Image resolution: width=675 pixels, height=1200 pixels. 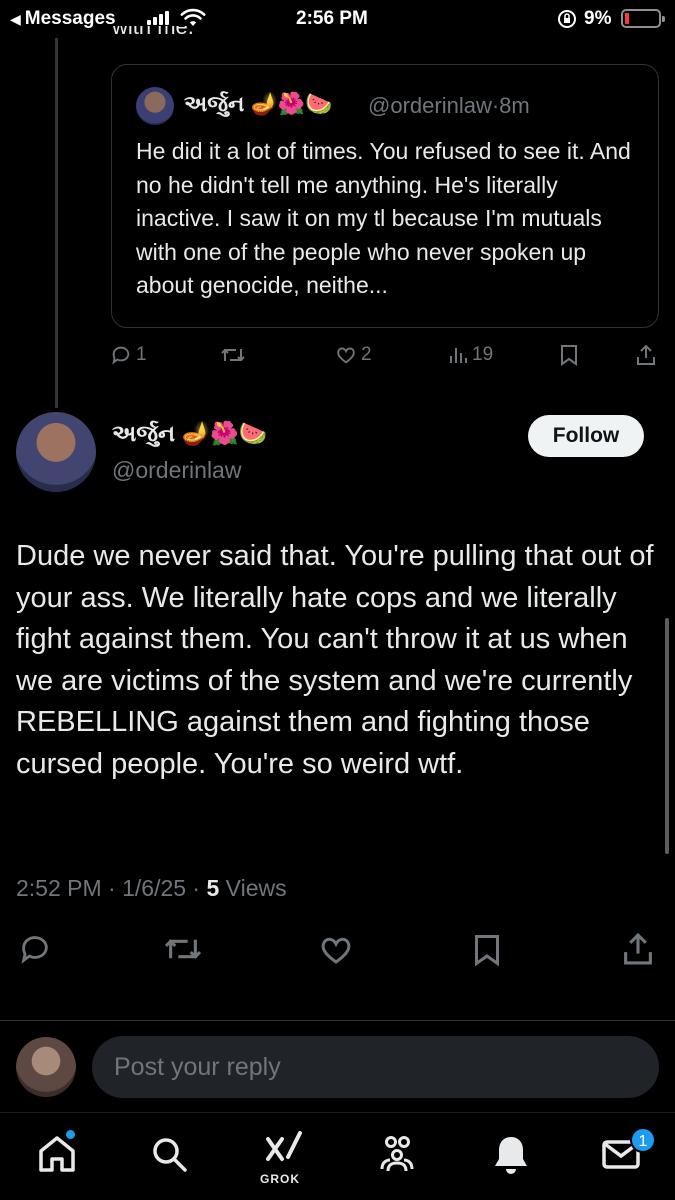 I want to click on tweet-repost-button, so click(x=183, y=949).